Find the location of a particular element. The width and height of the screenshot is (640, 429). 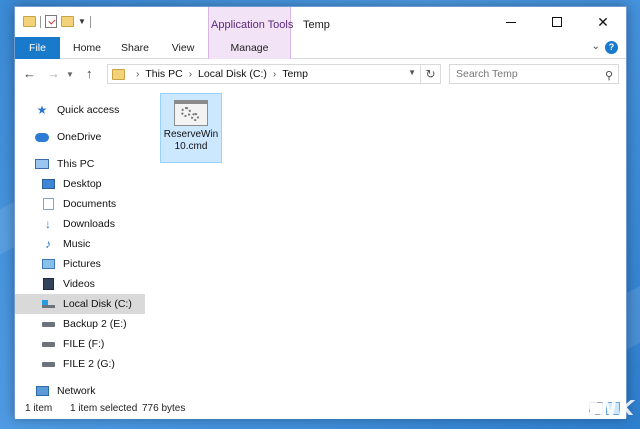

close-button: ✕ is located at coordinates (603, 22).